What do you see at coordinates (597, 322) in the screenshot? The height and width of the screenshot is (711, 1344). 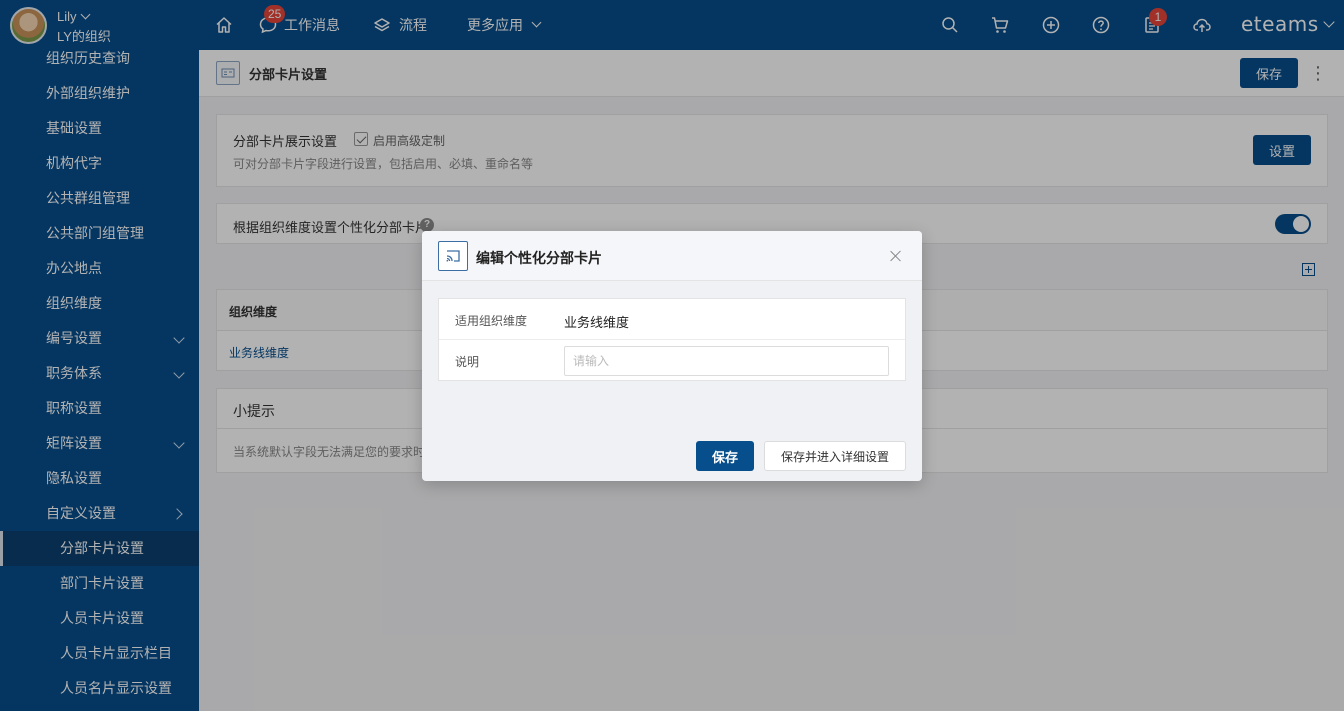 I see `dimension-value: 业务线维度` at bounding box center [597, 322].